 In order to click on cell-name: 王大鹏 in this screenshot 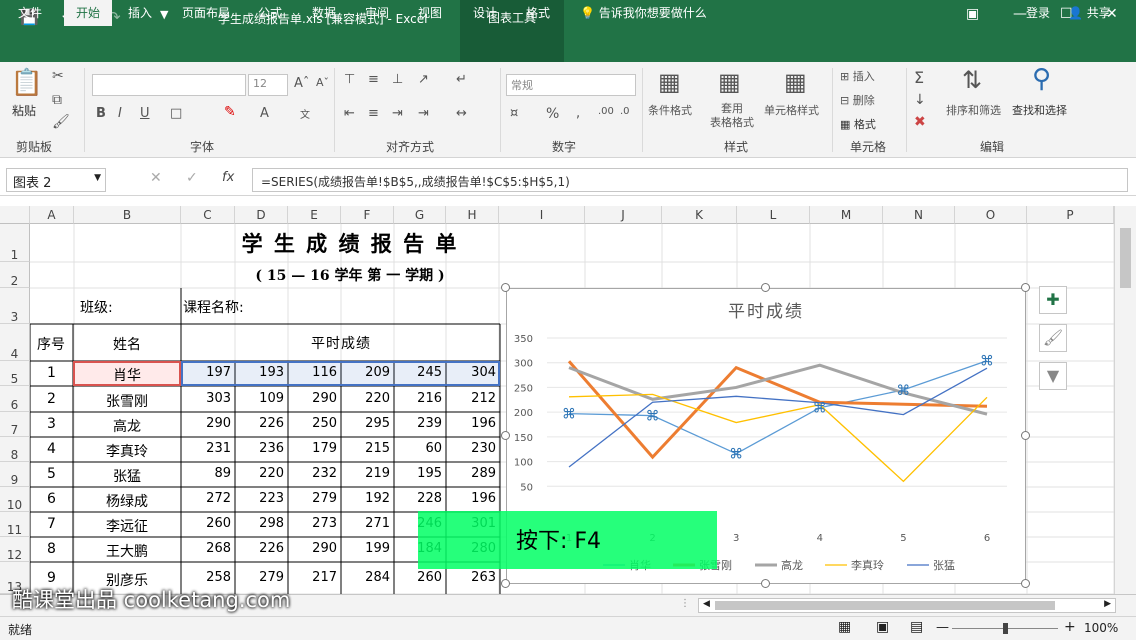, I will do `click(127, 551)`.